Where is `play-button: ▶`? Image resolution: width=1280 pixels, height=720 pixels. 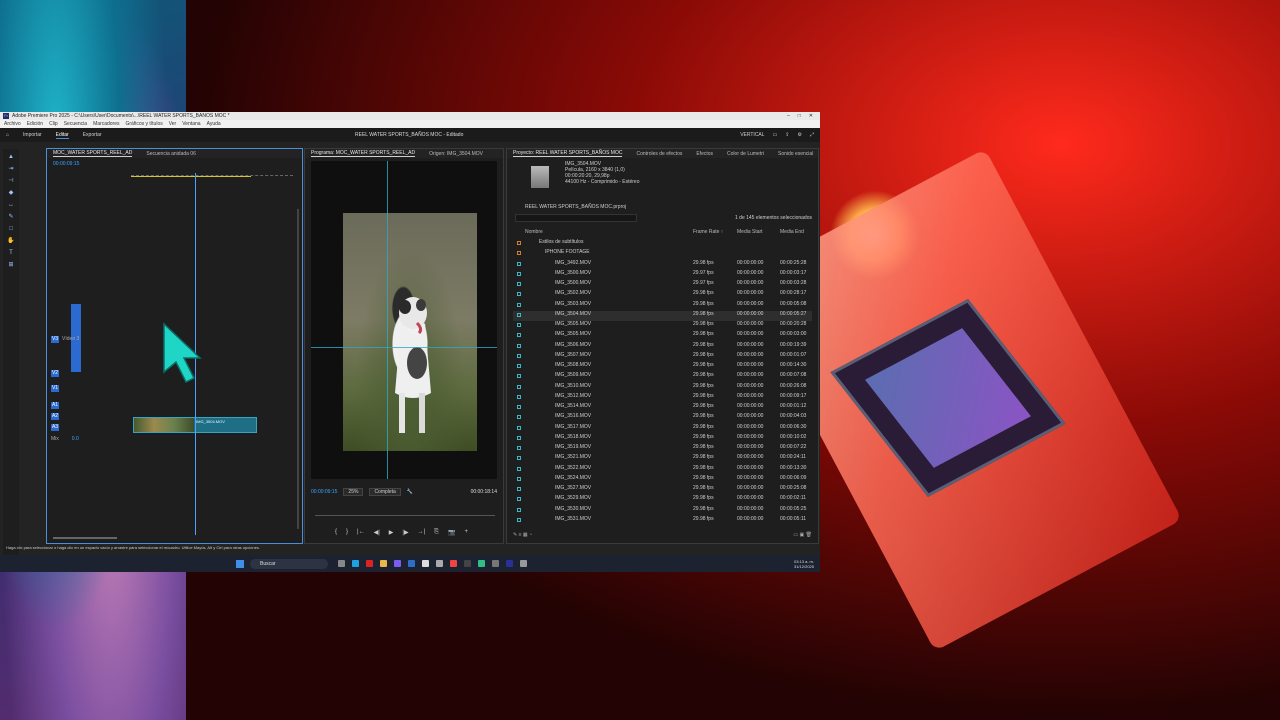
play-button: ▶ is located at coordinates (391, 532).